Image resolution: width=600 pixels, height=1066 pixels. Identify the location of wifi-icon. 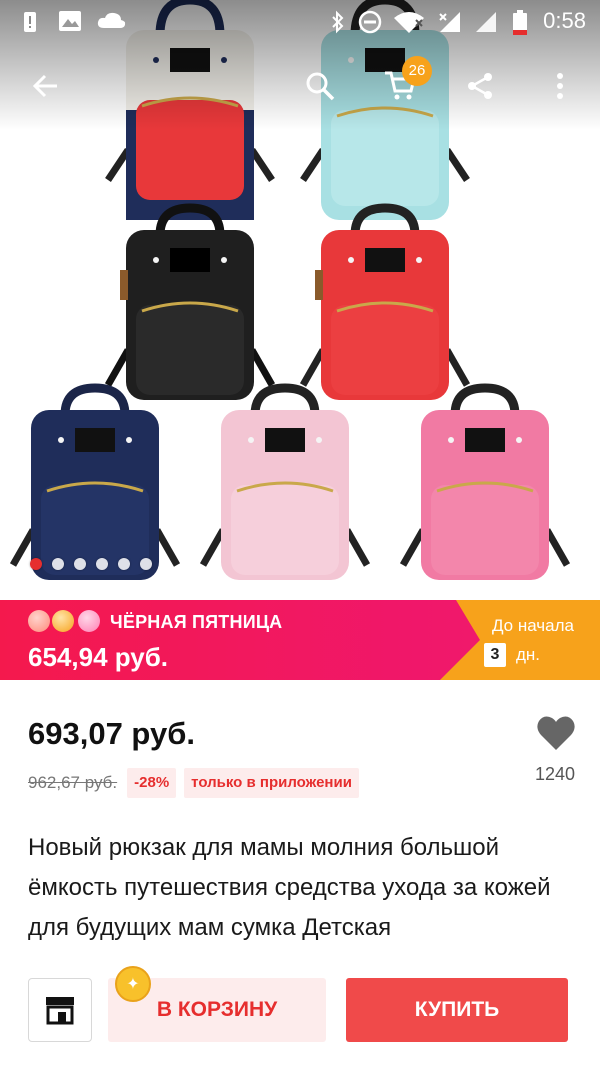
(409, 22).